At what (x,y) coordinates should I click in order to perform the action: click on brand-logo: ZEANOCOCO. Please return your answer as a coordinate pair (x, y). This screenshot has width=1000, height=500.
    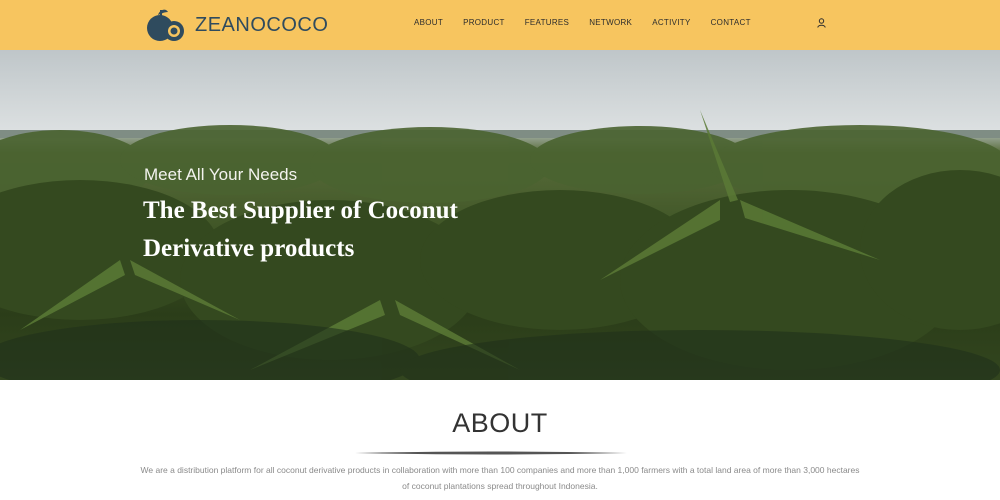
    Looking at the image, I should click on (237, 25).